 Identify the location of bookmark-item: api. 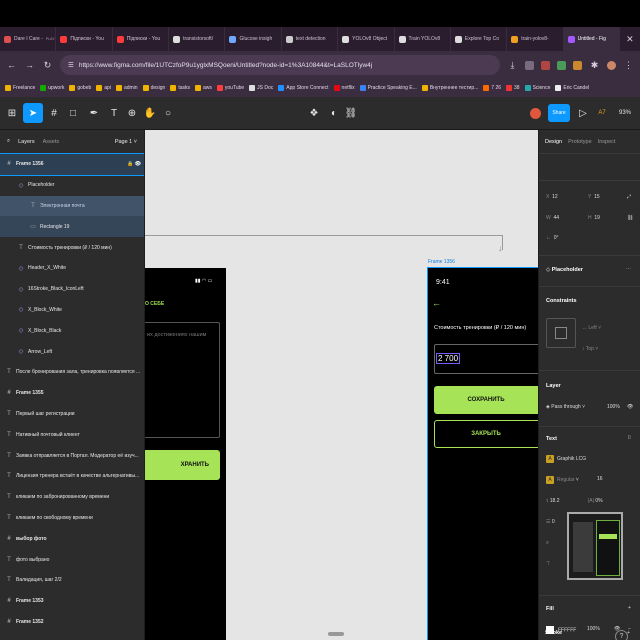
(103, 88).